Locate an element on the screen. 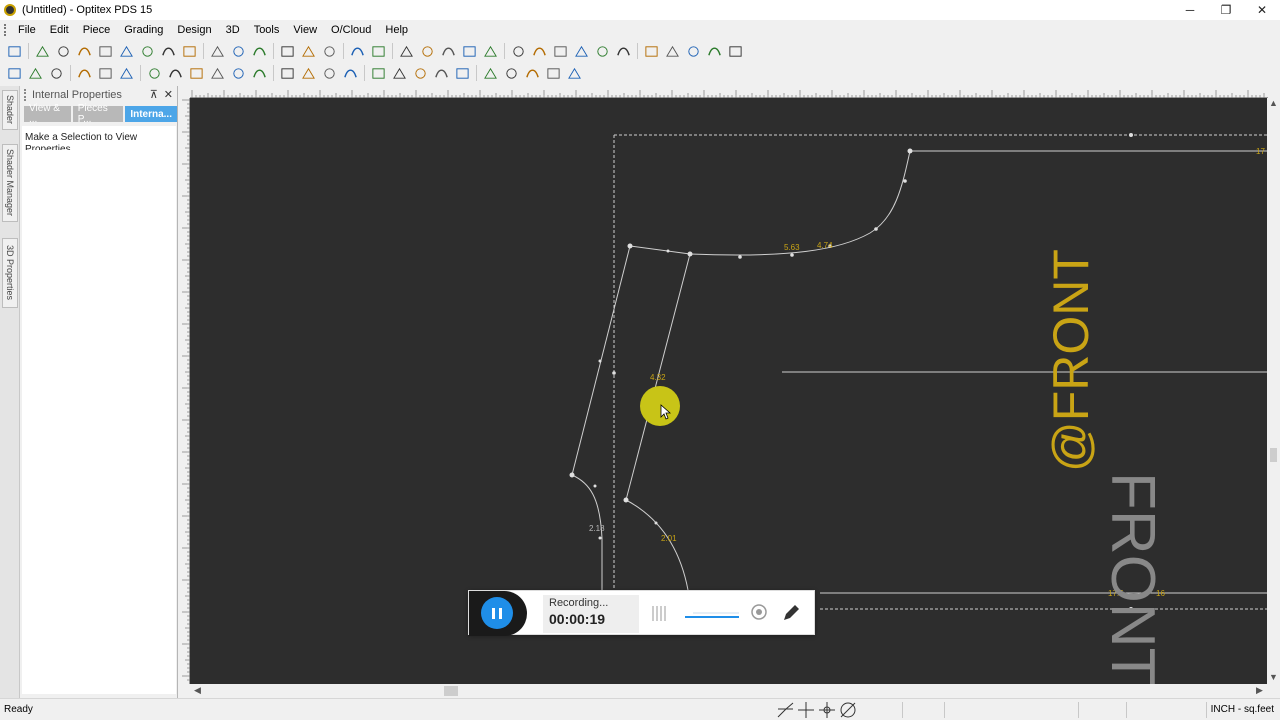 This screenshot has width=1280, height=720. curve-draw-icon is located at coordinates (218, 73).